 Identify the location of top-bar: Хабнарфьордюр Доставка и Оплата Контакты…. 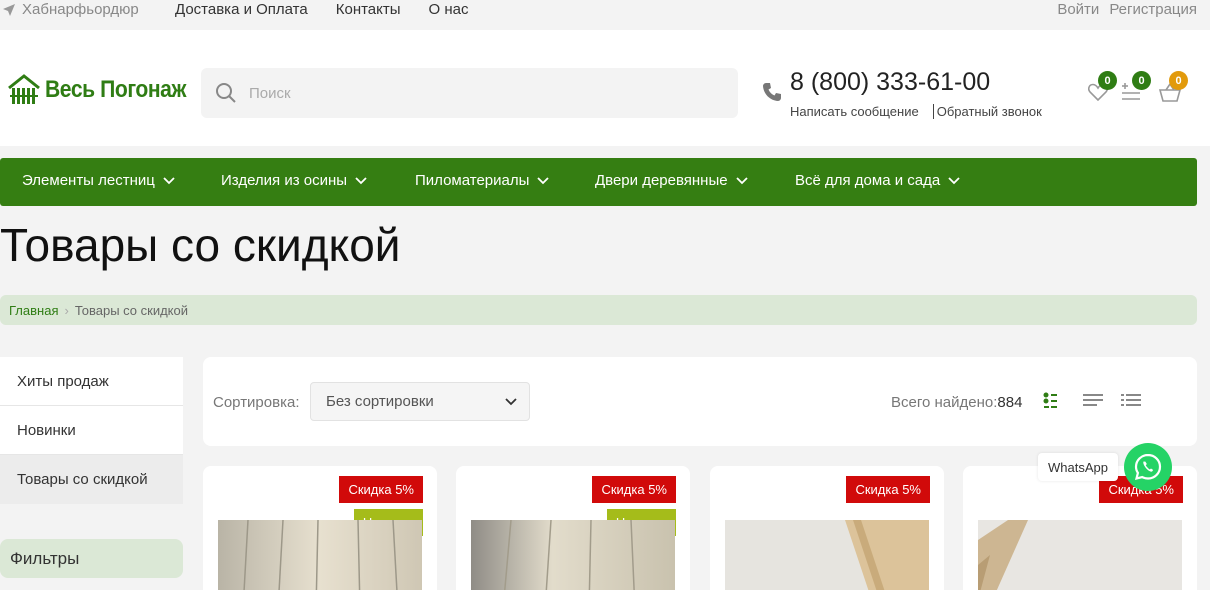
(605, 13).